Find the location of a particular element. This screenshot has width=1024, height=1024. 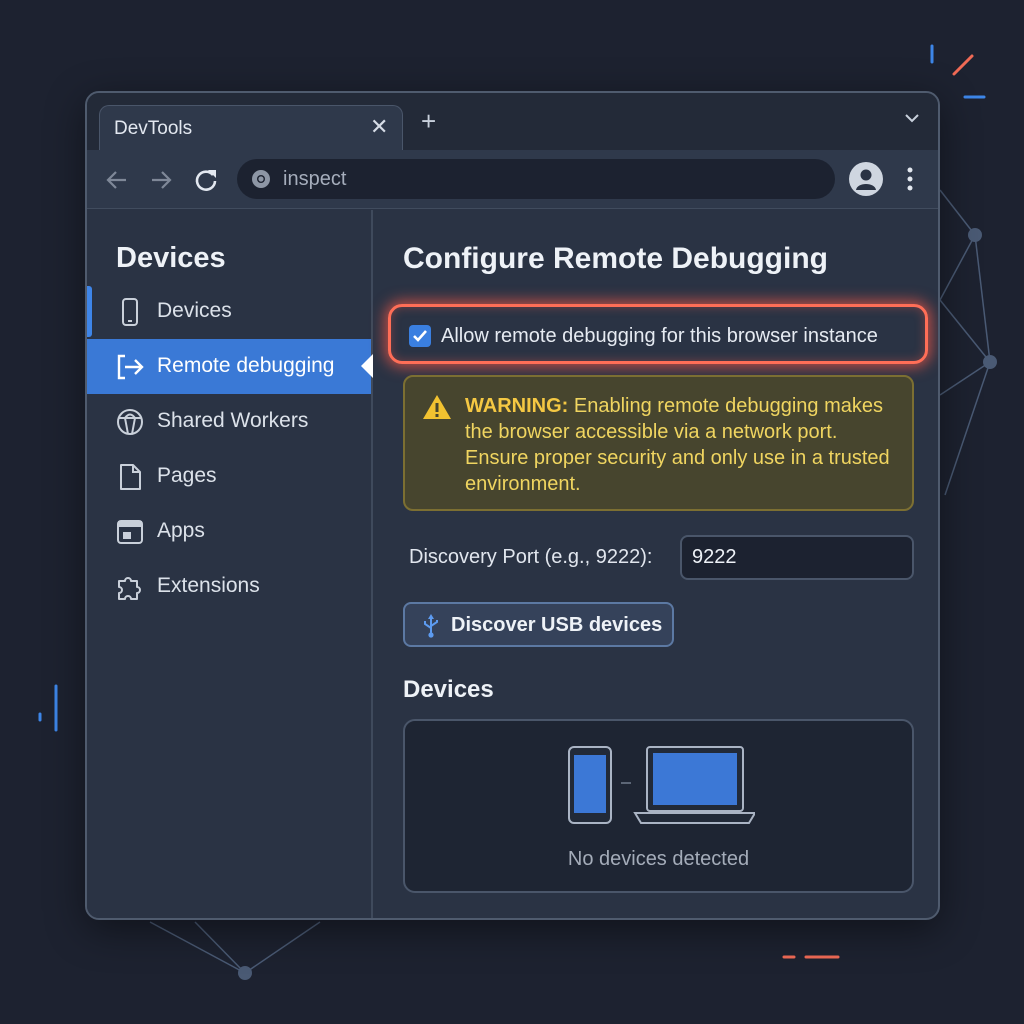

address-input is located at coordinates (543, 179).